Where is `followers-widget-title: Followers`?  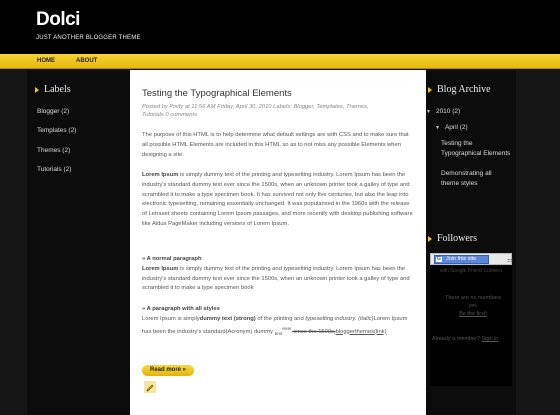
followers-widget-title: Followers is located at coordinates (452, 238).